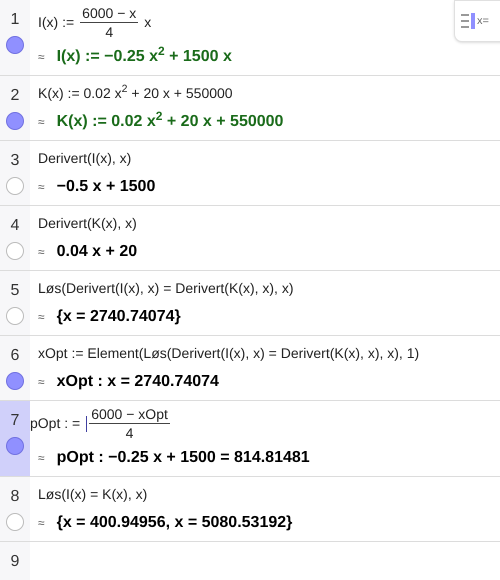 The height and width of the screenshot is (580, 500). What do you see at coordinates (15, 421) in the screenshot?
I see `row-number: 7` at bounding box center [15, 421].